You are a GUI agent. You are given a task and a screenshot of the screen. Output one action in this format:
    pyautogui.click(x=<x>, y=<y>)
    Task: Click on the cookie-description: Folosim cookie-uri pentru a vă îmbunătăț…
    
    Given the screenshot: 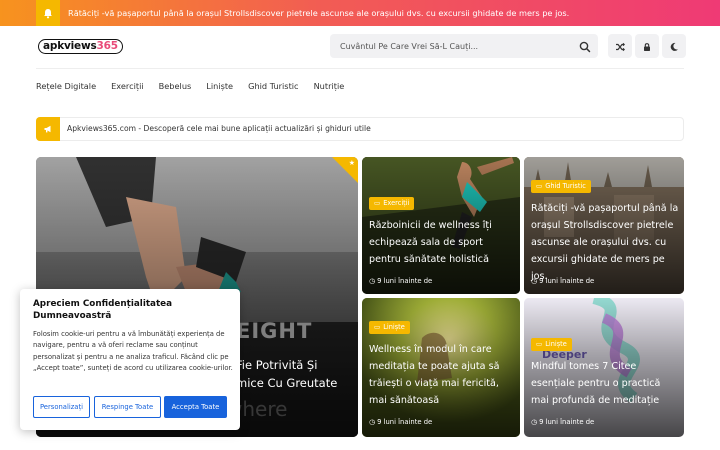 What is the action you would take?
    pyautogui.click(x=133, y=351)
    